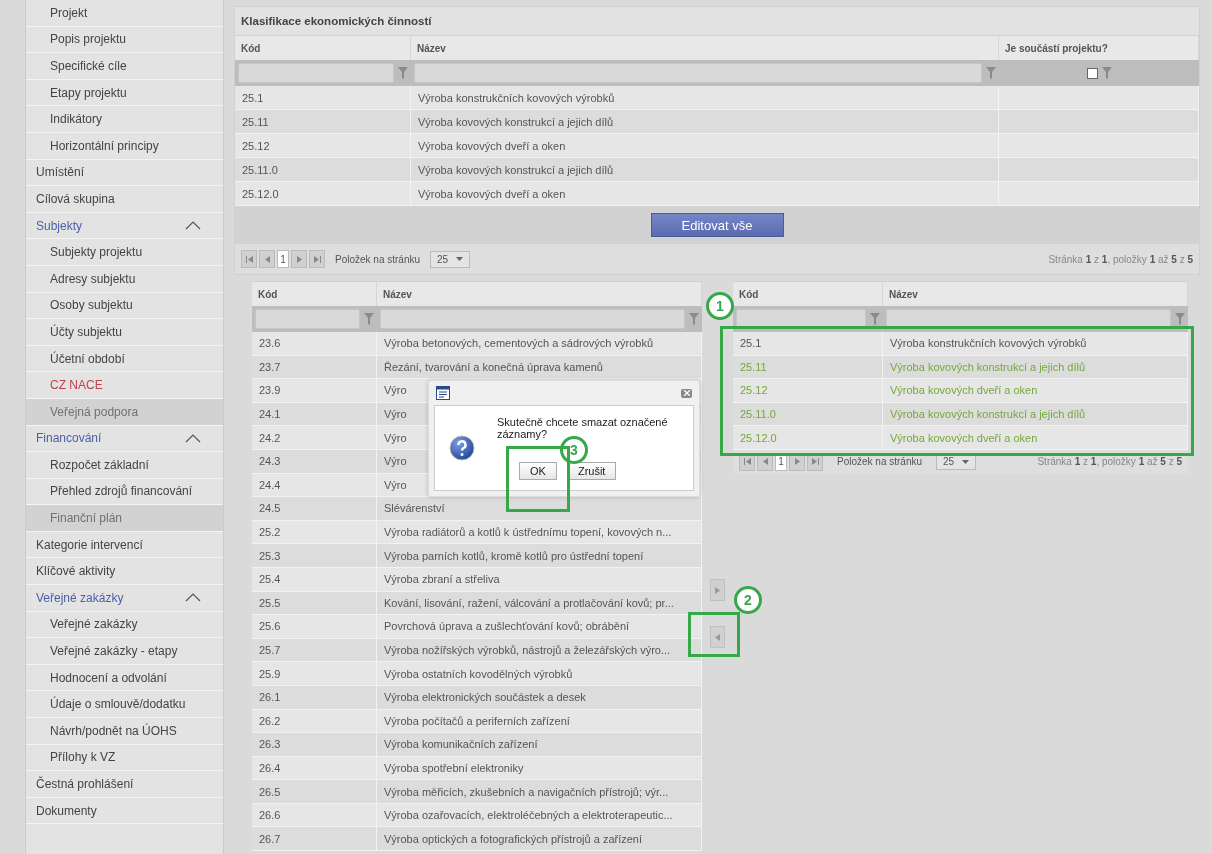 The width and height of the screenshot is (1212, 854). Describe the element at coordinates (124, 359) in the screenshot. I see `sidebar-item: Účetní období` at that location.